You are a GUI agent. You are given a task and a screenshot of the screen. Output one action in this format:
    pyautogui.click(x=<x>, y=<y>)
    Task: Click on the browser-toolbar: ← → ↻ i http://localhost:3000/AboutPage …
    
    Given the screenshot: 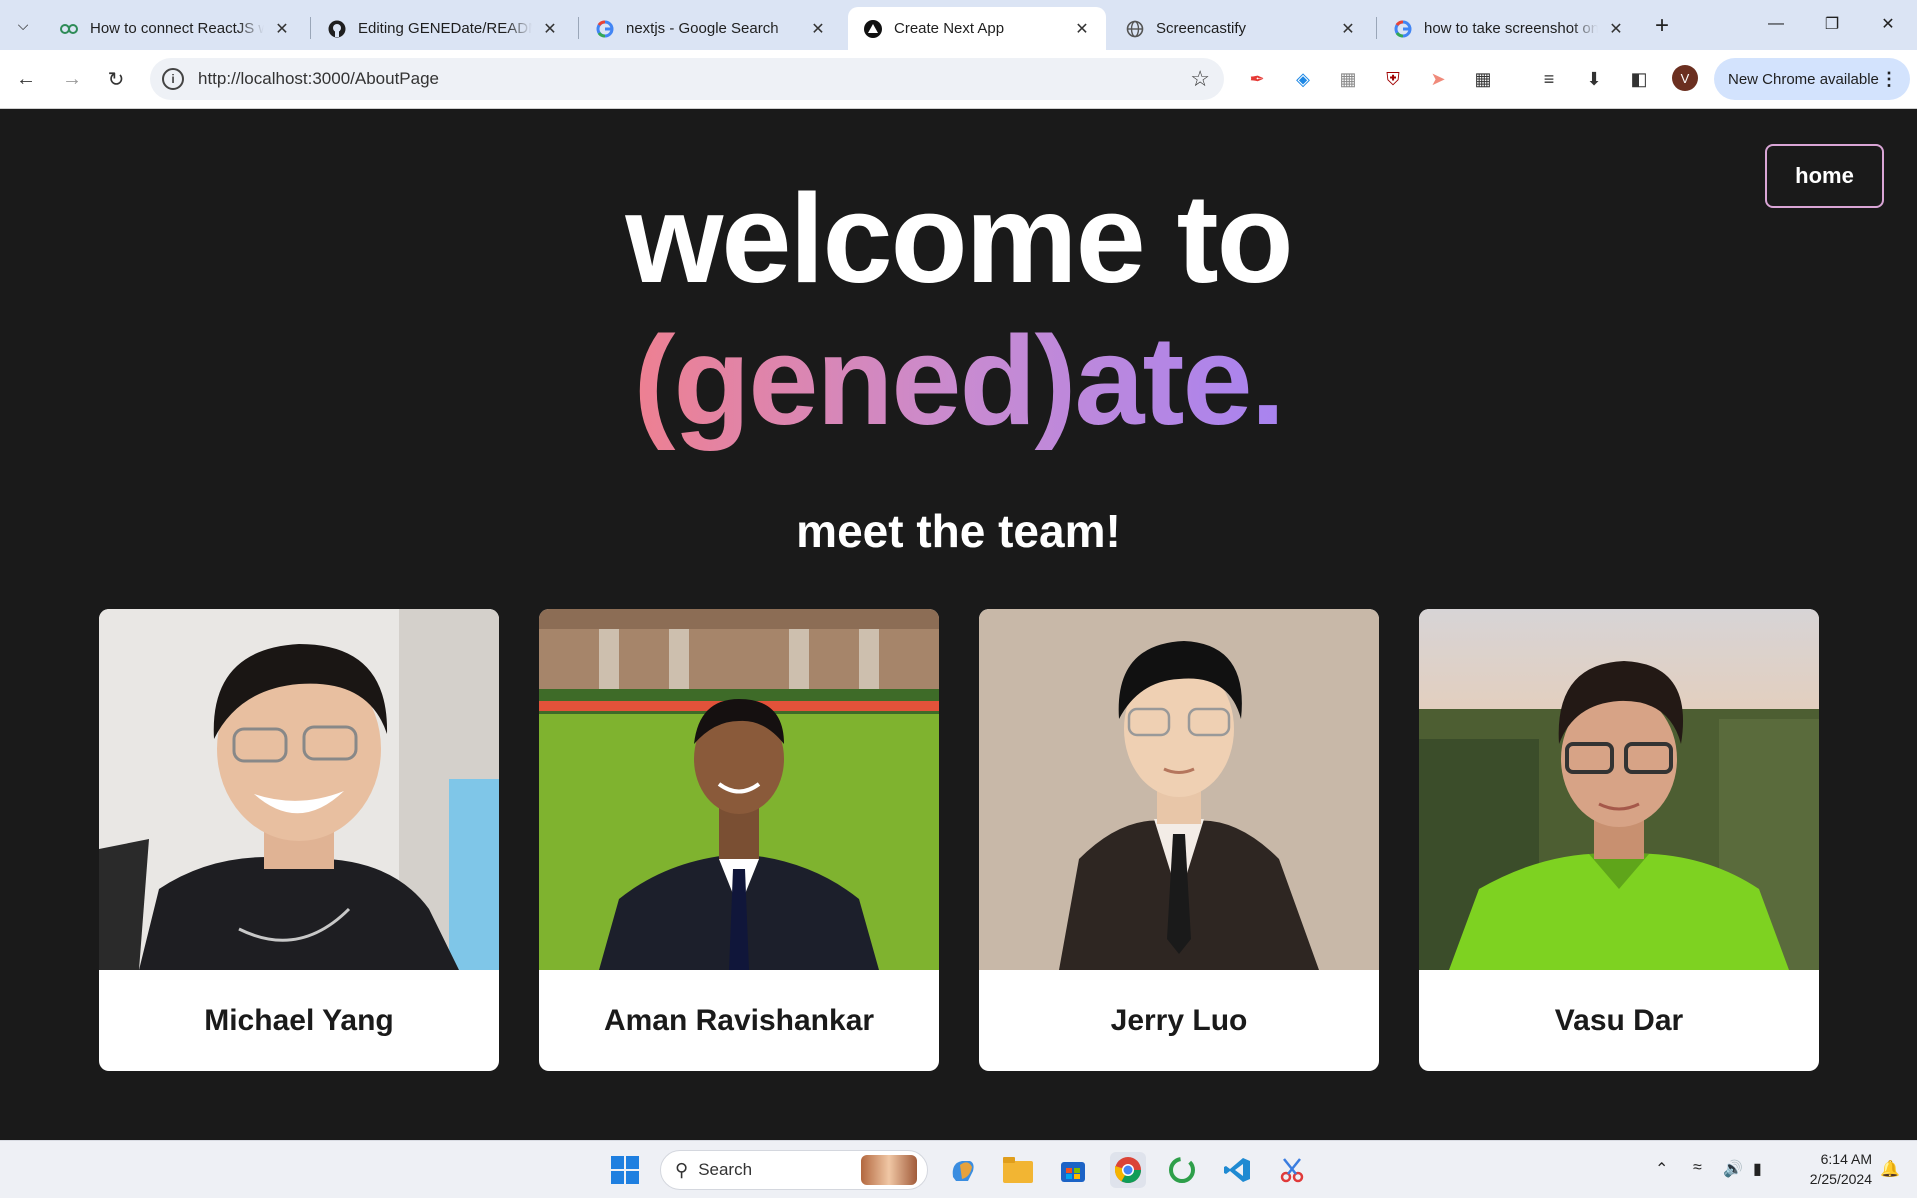 What is the action you would take?
    pyautogui.click(x=958, y=79)
    